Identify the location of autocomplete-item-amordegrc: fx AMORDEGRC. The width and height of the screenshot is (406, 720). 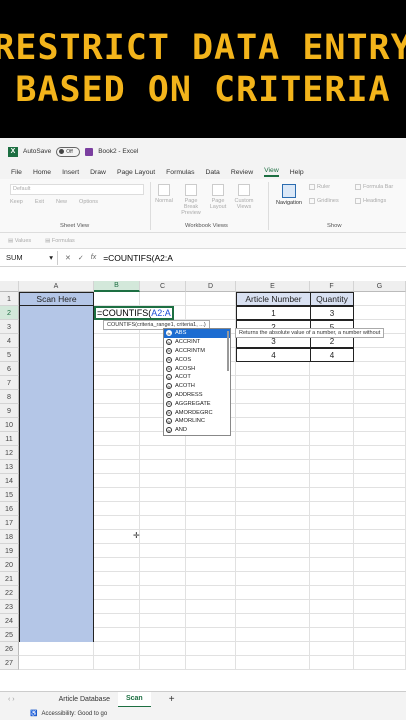
(197, 412).